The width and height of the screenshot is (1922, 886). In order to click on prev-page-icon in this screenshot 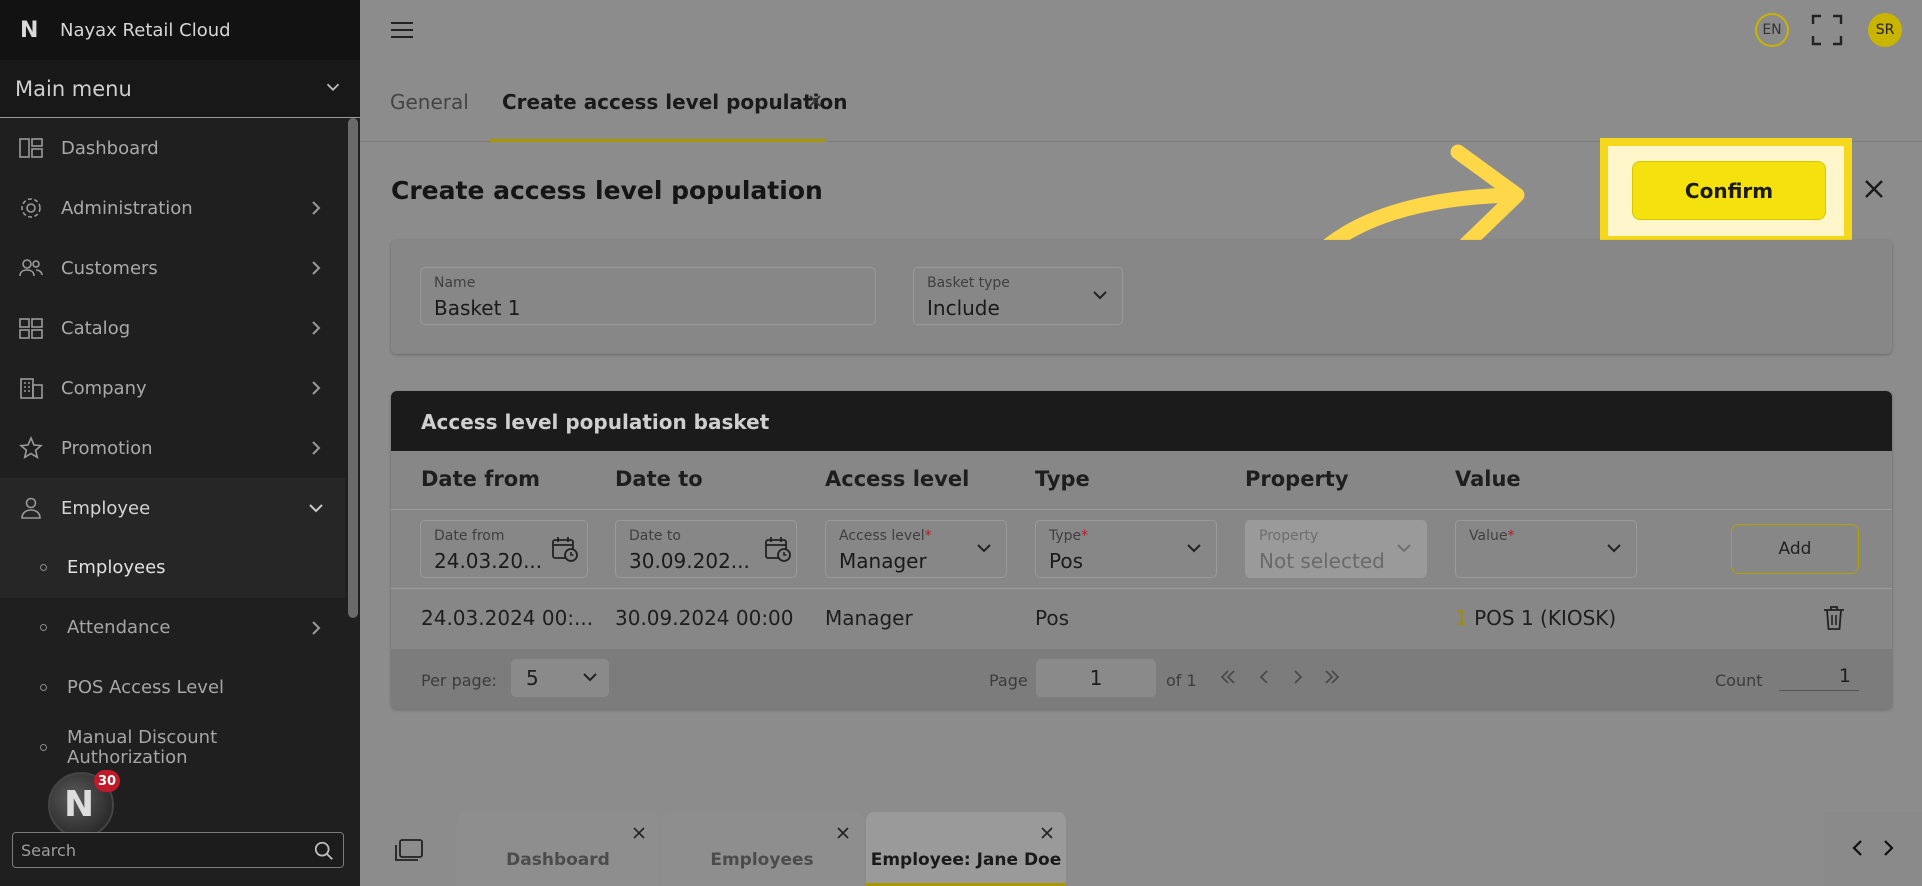, I will do `click(1264, 677)`.